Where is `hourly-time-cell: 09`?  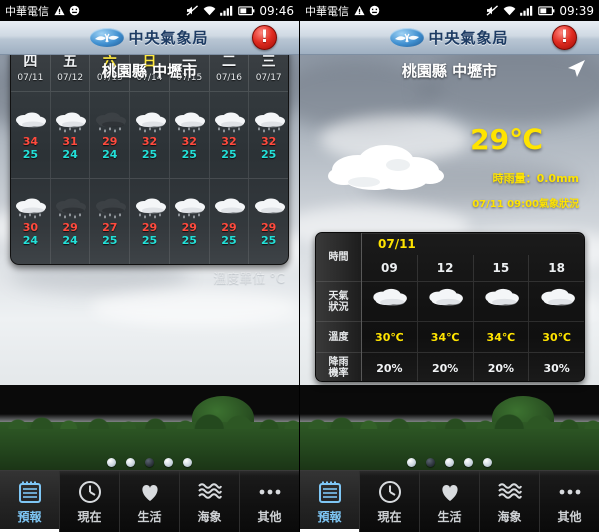
hourly-time-cell: 09 is located at coordinates (390, 268).